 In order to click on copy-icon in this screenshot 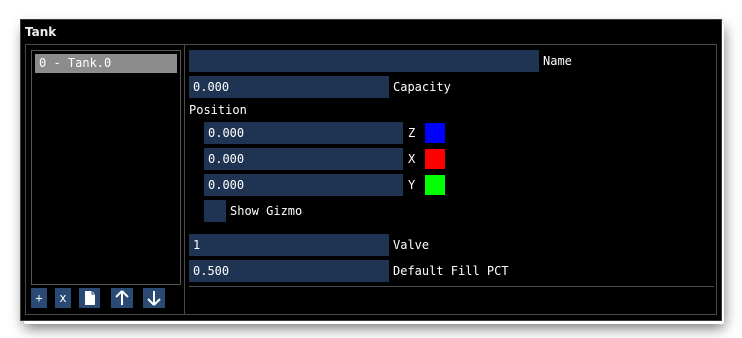, I will do `click(89, 298)`.